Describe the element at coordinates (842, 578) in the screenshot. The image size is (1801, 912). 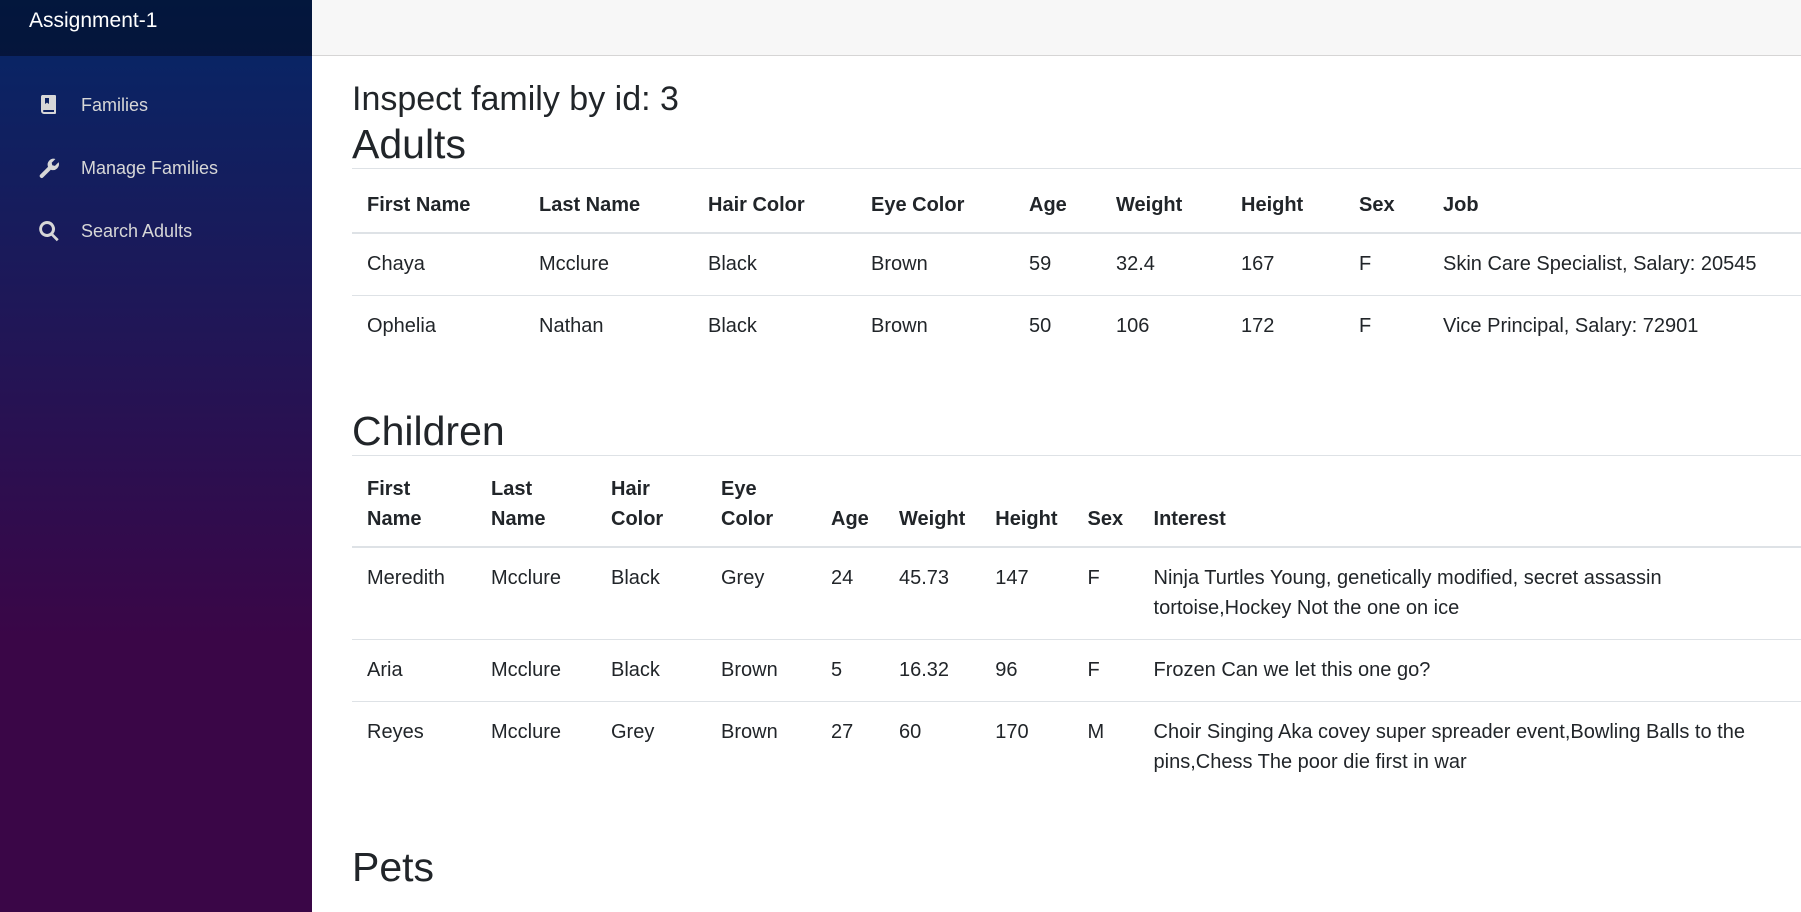
I see `table-cell: 24` at that location.